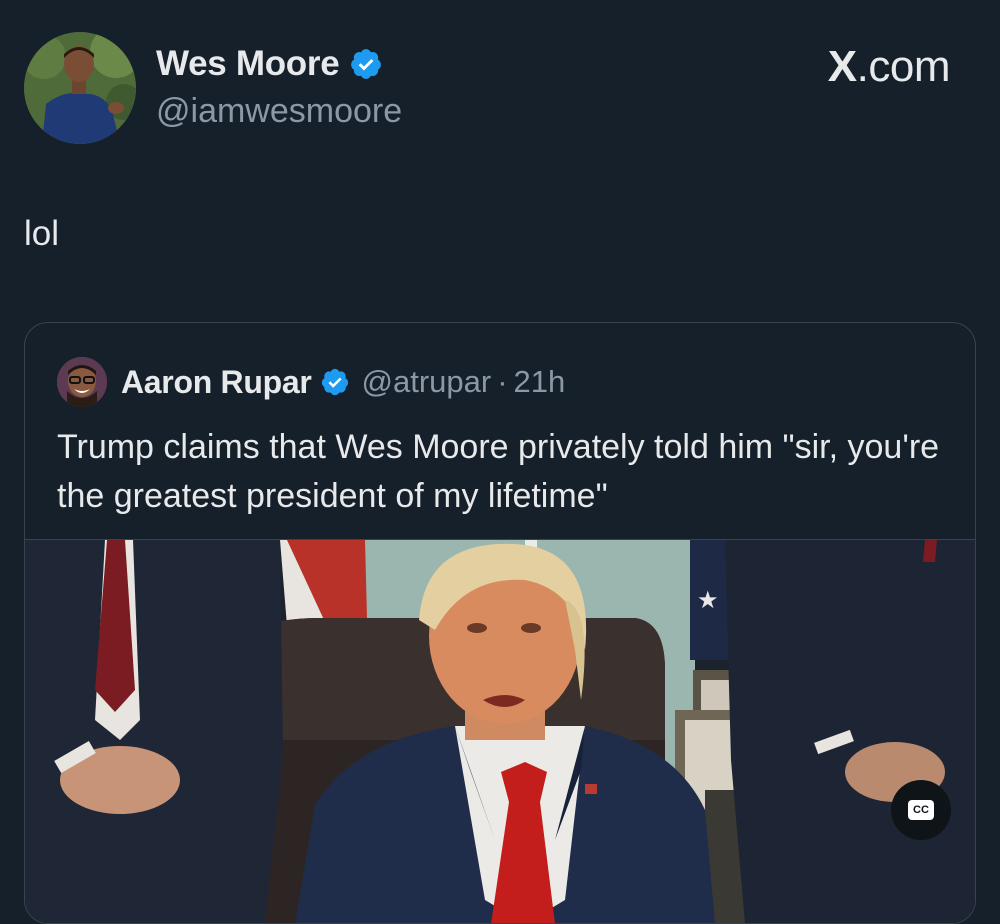 Image resolution: width=1000 pixels, height=924 pixels. I want to click on closed-captions-button: CC, so click(921, 810).